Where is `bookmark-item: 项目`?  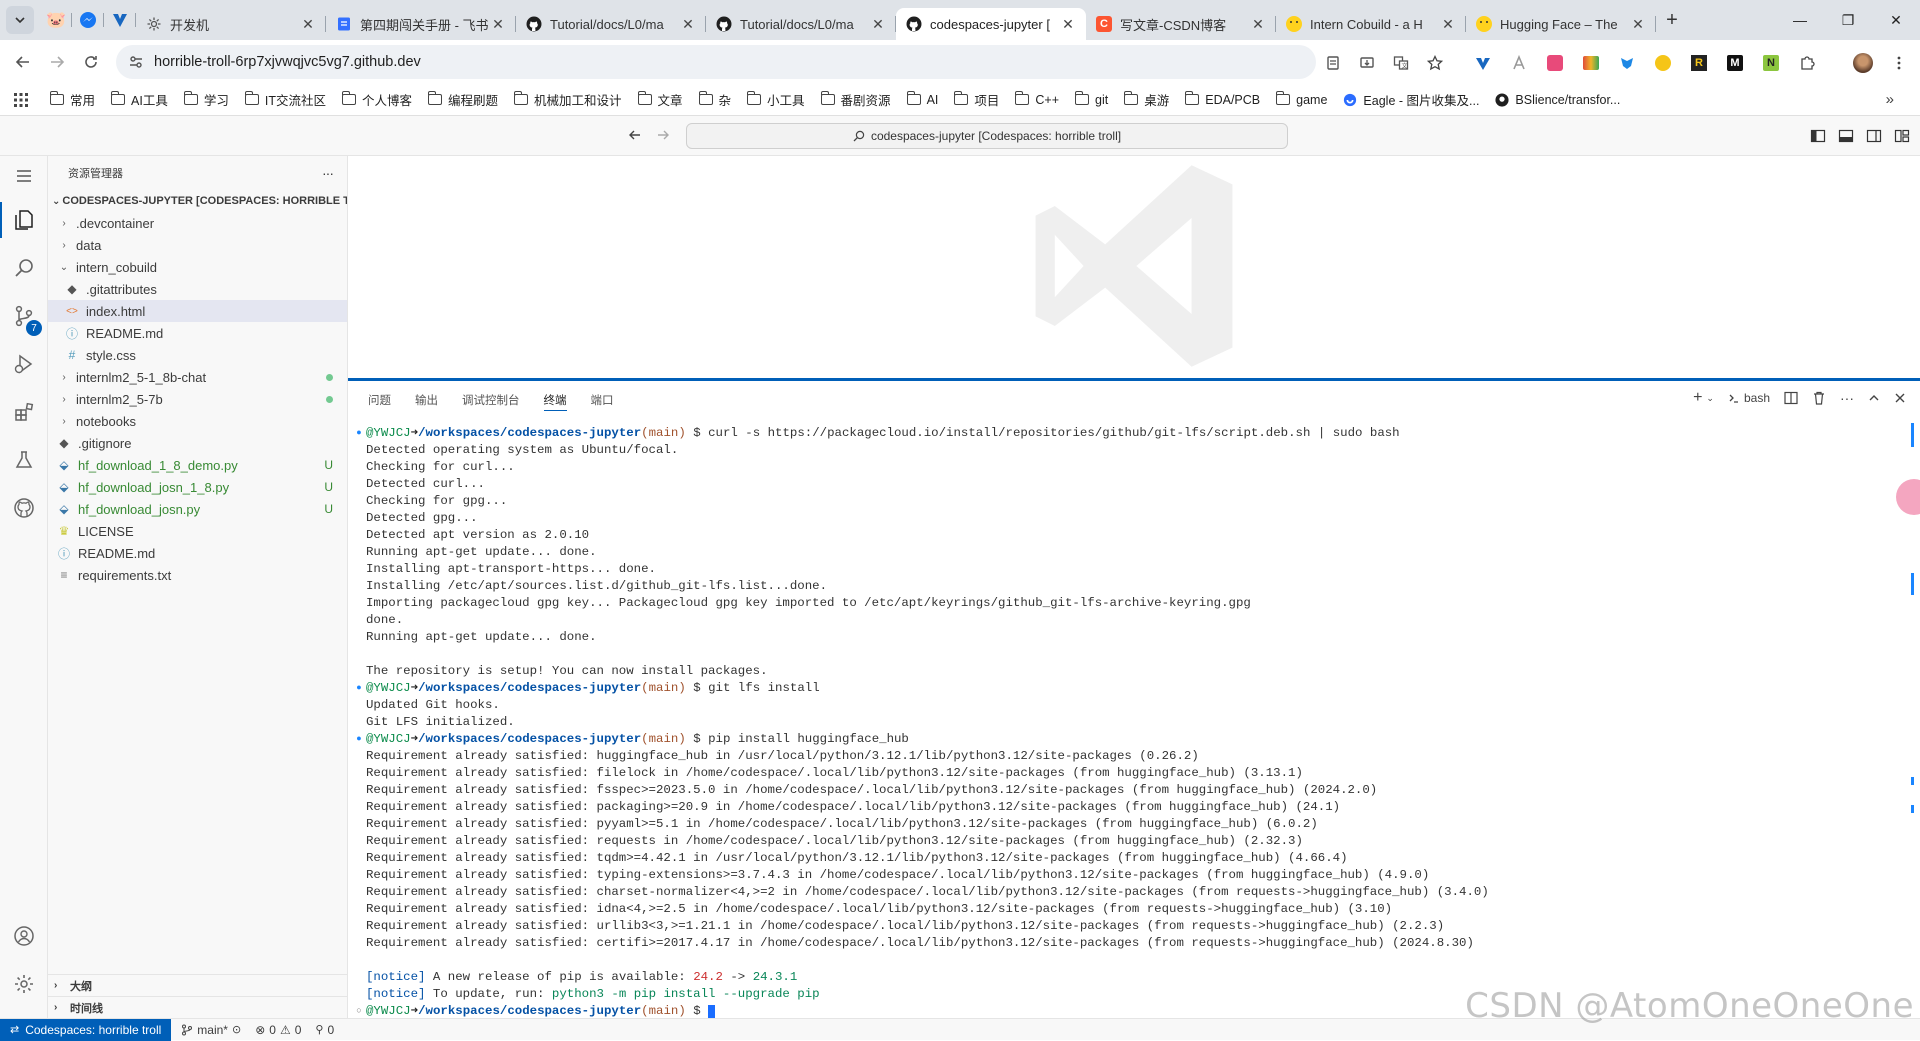
bookmark-item: 项目 is located at coordinates (976, 99).